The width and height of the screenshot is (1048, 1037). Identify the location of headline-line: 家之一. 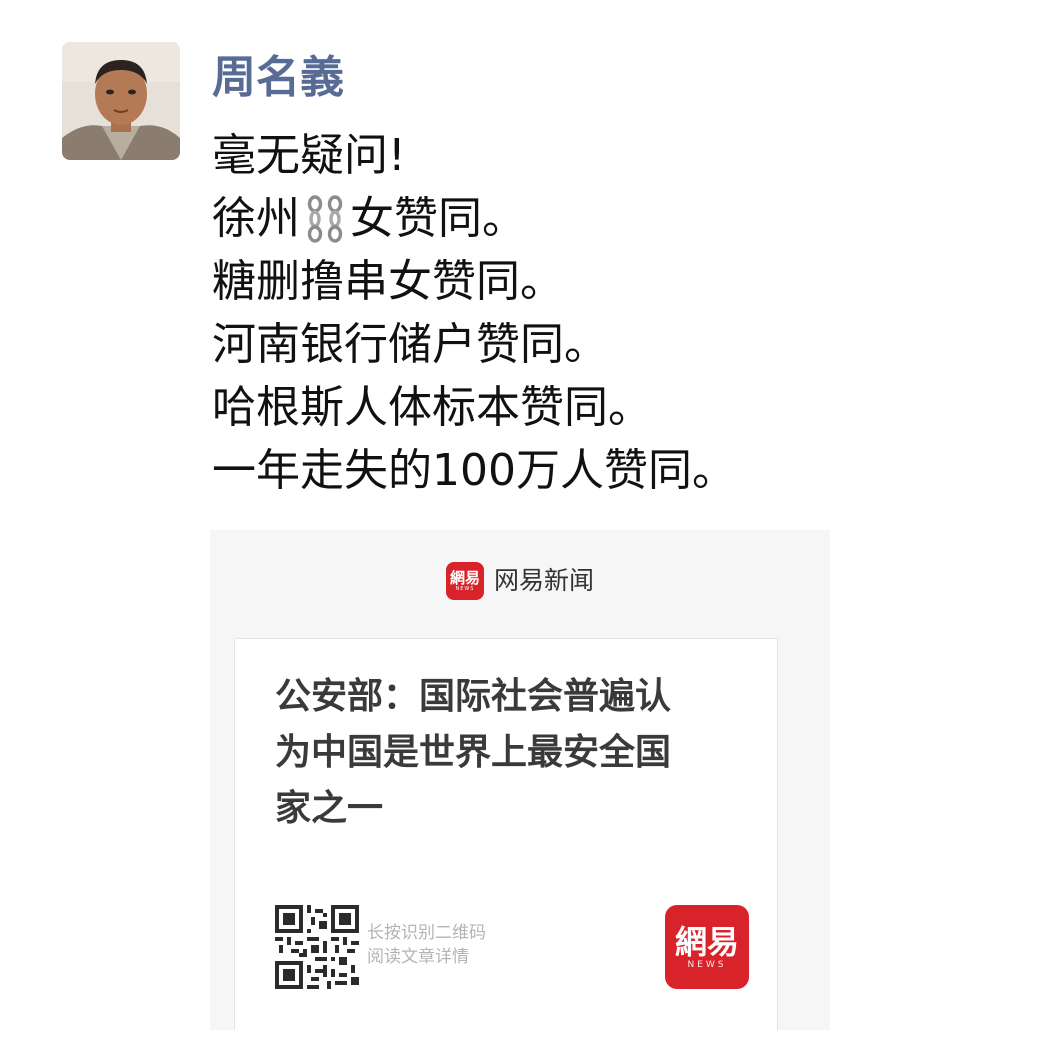
(329, 808).